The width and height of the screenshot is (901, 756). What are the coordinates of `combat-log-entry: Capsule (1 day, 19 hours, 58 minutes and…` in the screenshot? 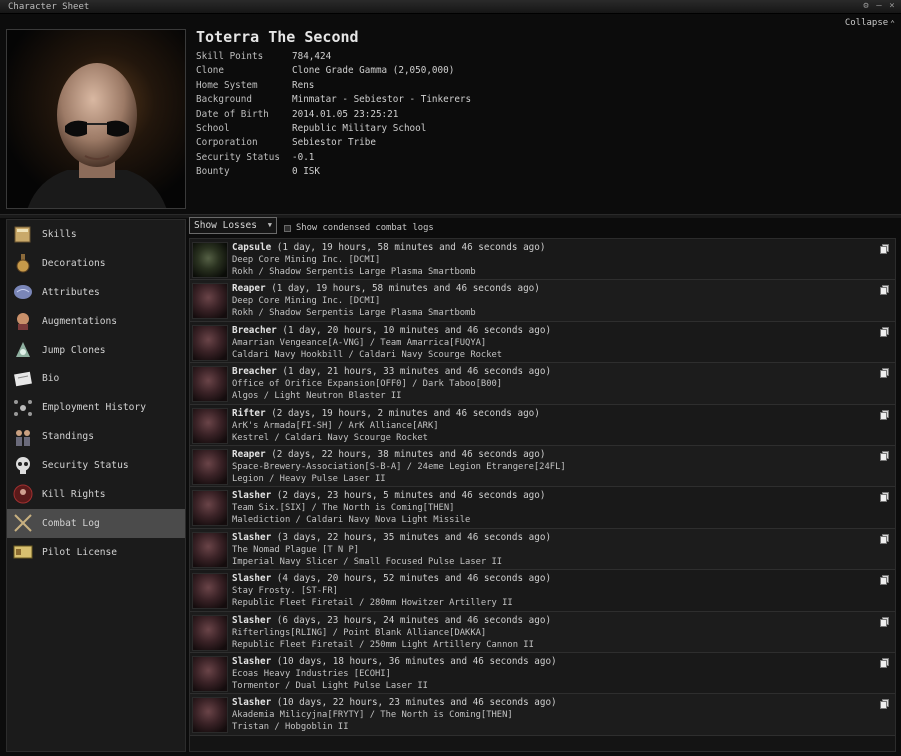 It's located at (542, 260).